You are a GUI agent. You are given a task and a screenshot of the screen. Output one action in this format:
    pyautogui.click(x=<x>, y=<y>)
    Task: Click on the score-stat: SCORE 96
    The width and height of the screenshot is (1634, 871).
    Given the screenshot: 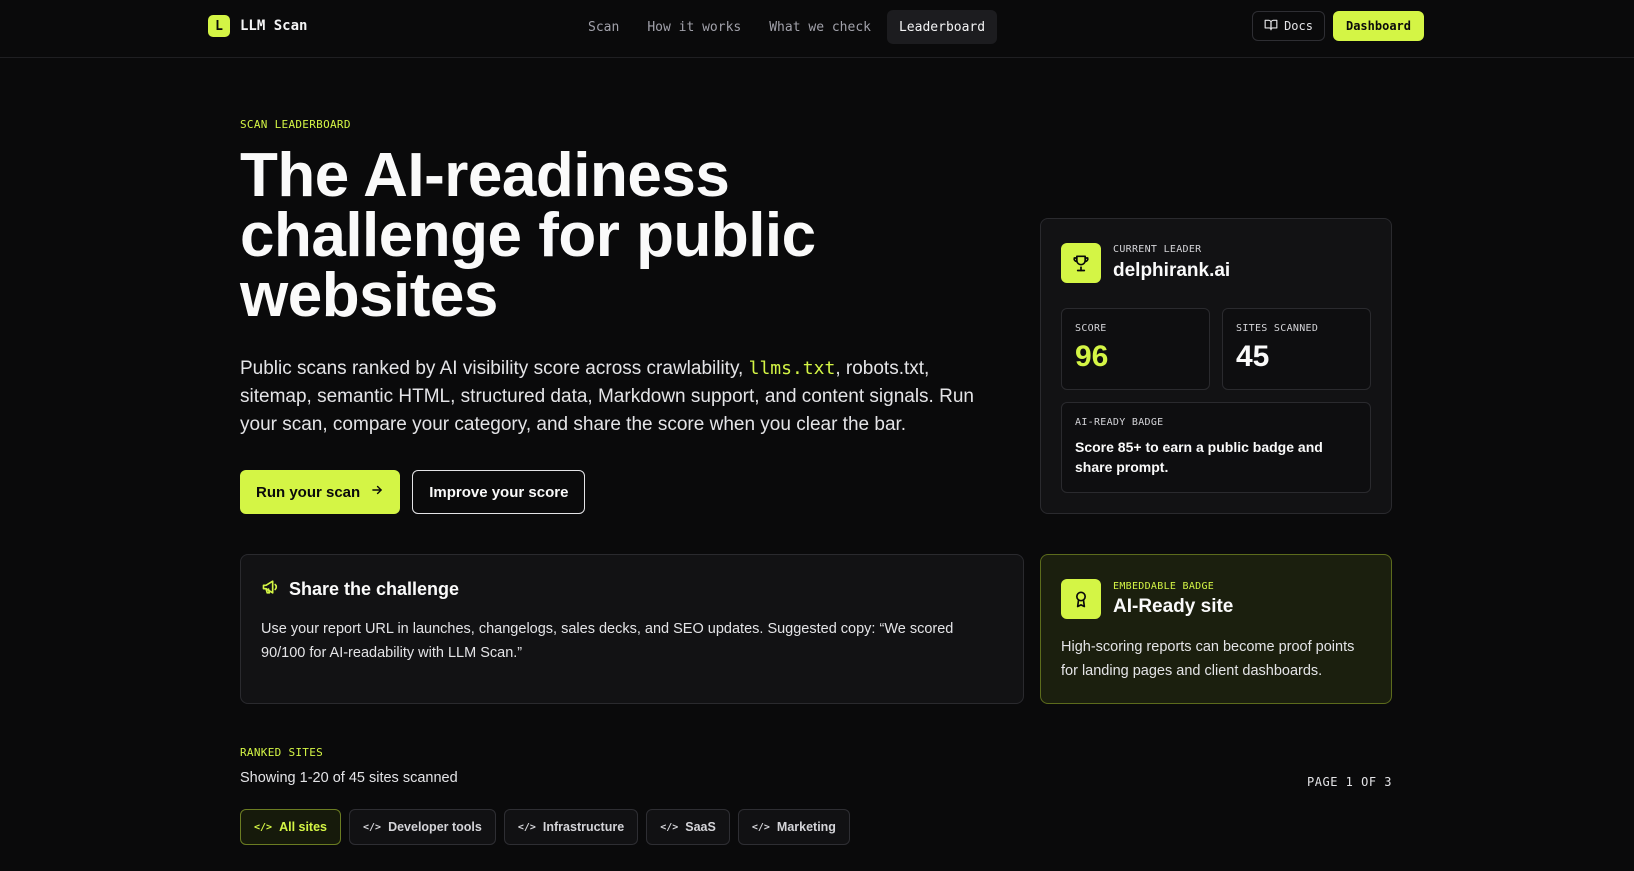 What is the action you would take?
    pyautogui.click(x=1135, y=349)
    